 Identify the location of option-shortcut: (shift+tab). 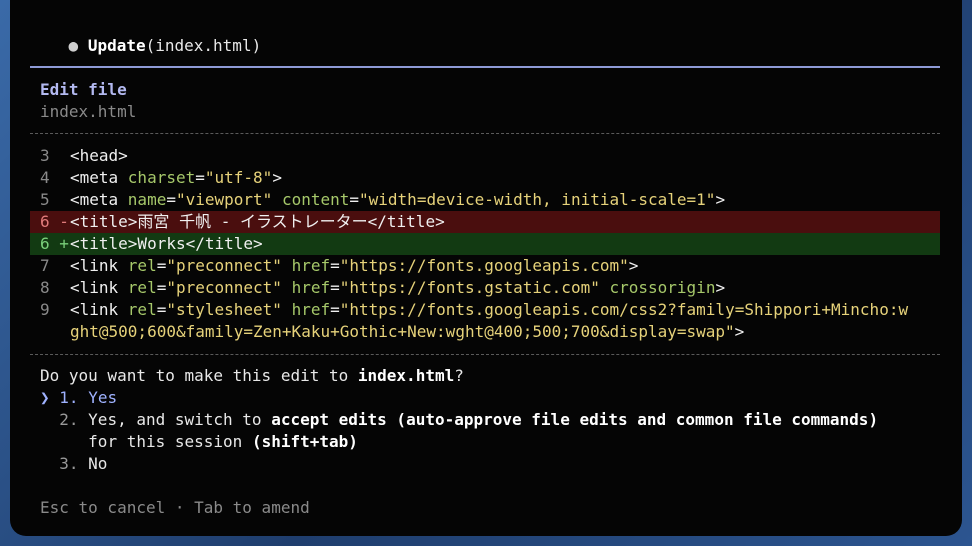
(304, 441).